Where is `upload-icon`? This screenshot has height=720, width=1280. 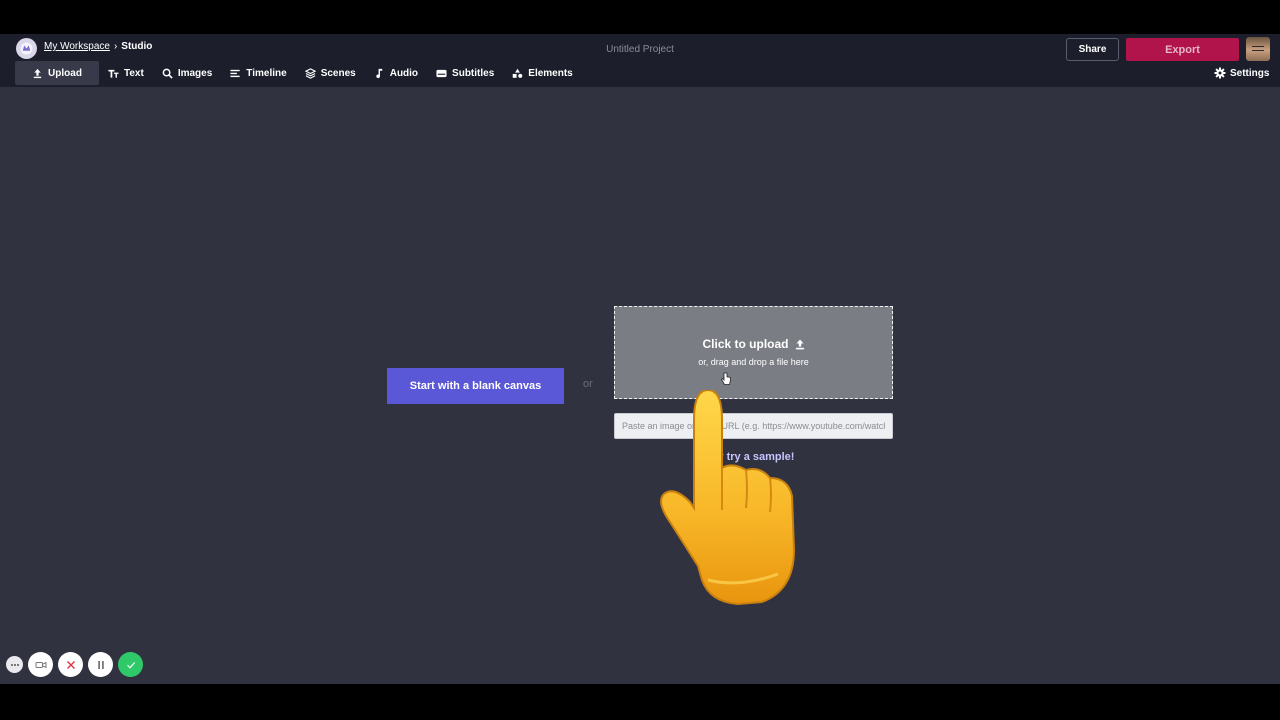 upload-icon is located at coordinates (37, 73).